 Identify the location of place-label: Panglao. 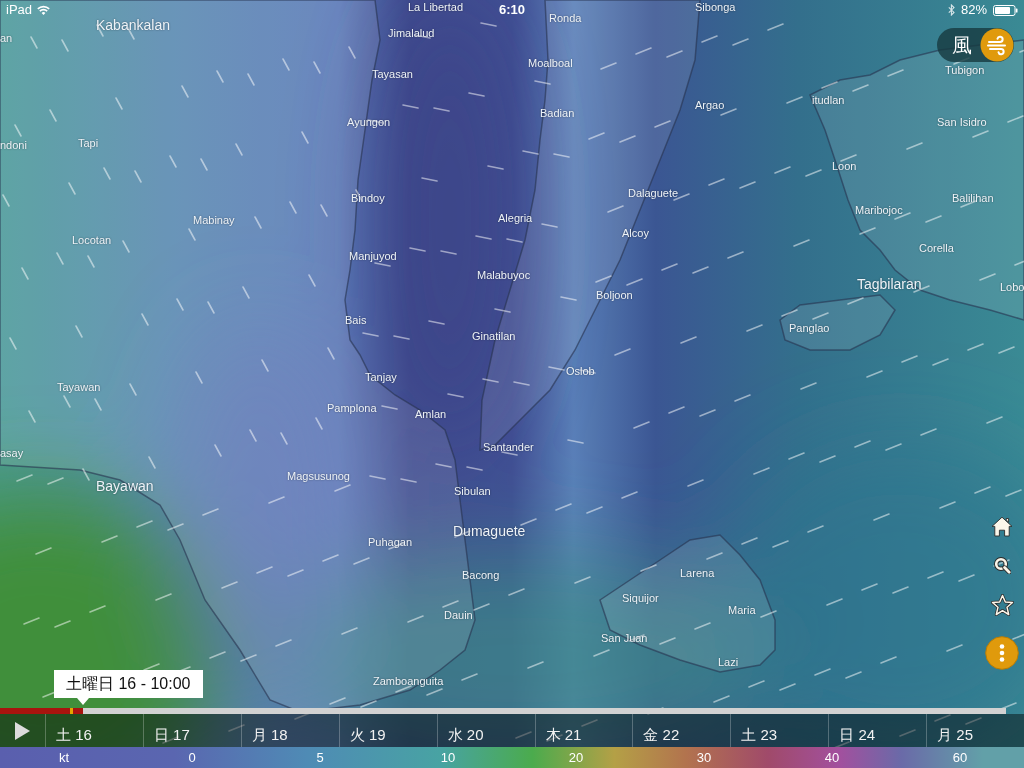
(809, 328).